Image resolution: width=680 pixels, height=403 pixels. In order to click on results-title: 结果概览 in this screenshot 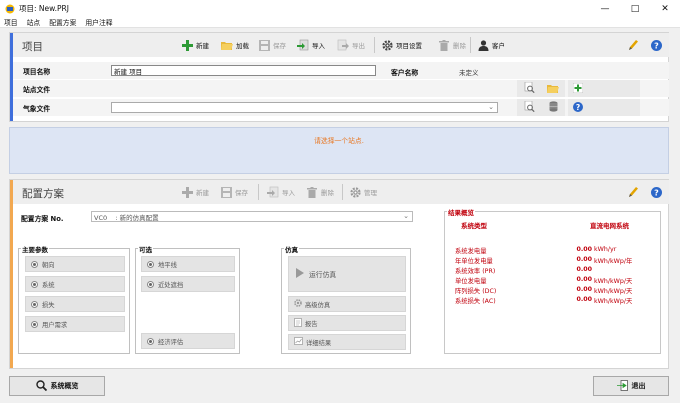, I will do `click(461, 212)`.